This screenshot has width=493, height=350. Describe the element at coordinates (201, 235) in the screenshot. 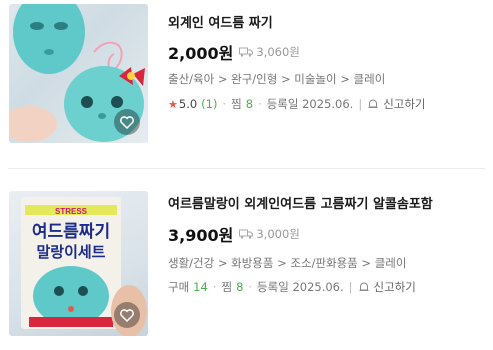

I see `product-price: 3,900원` at that location.